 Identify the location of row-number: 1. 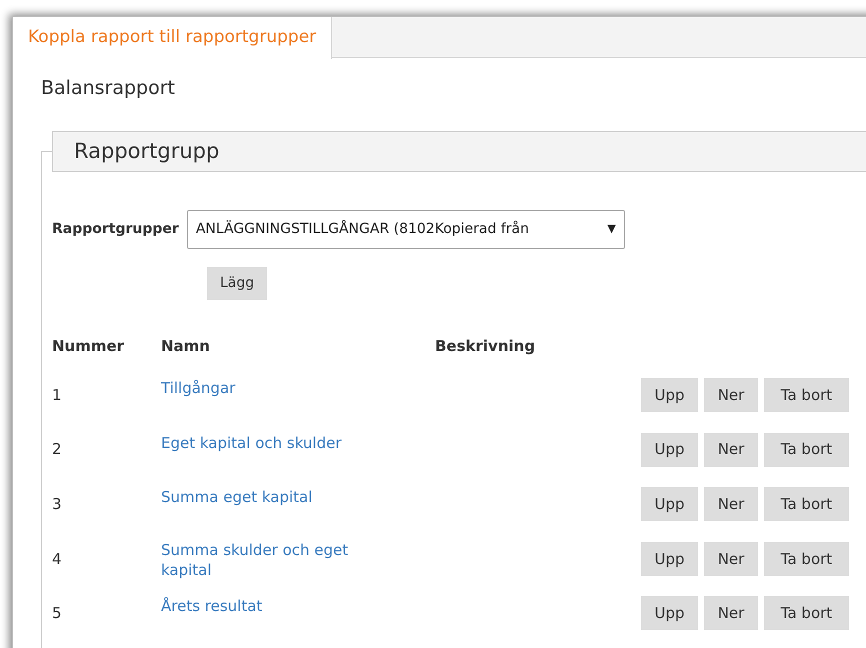
(57, 395).